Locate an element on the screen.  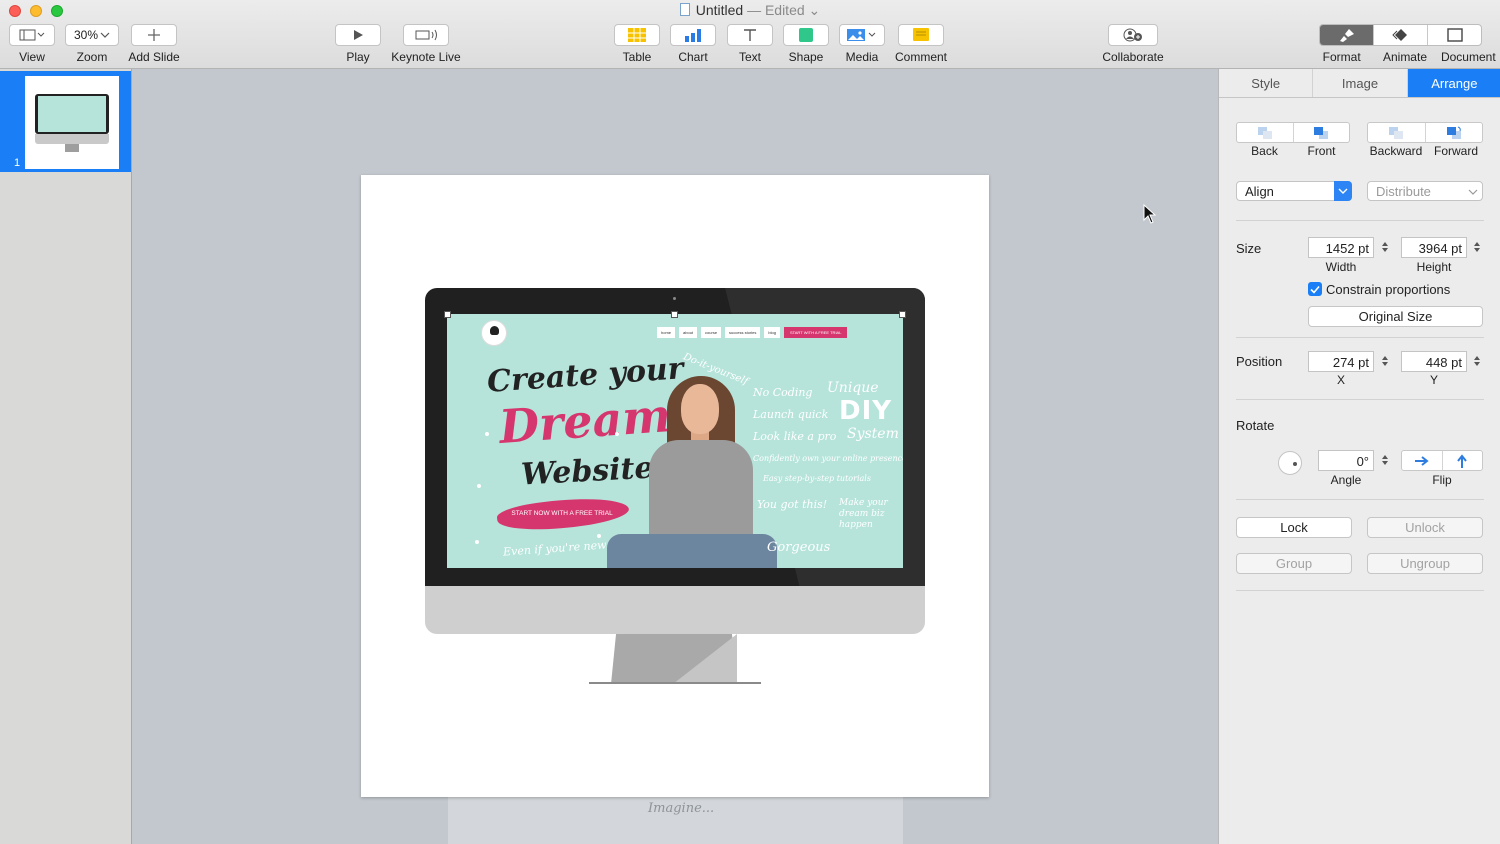
angle-stepper is located at coordinates (1384, 460).